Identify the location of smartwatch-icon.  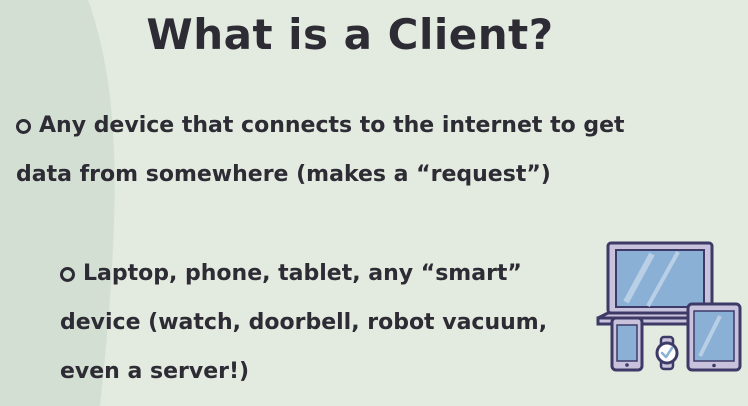
(667, 353).